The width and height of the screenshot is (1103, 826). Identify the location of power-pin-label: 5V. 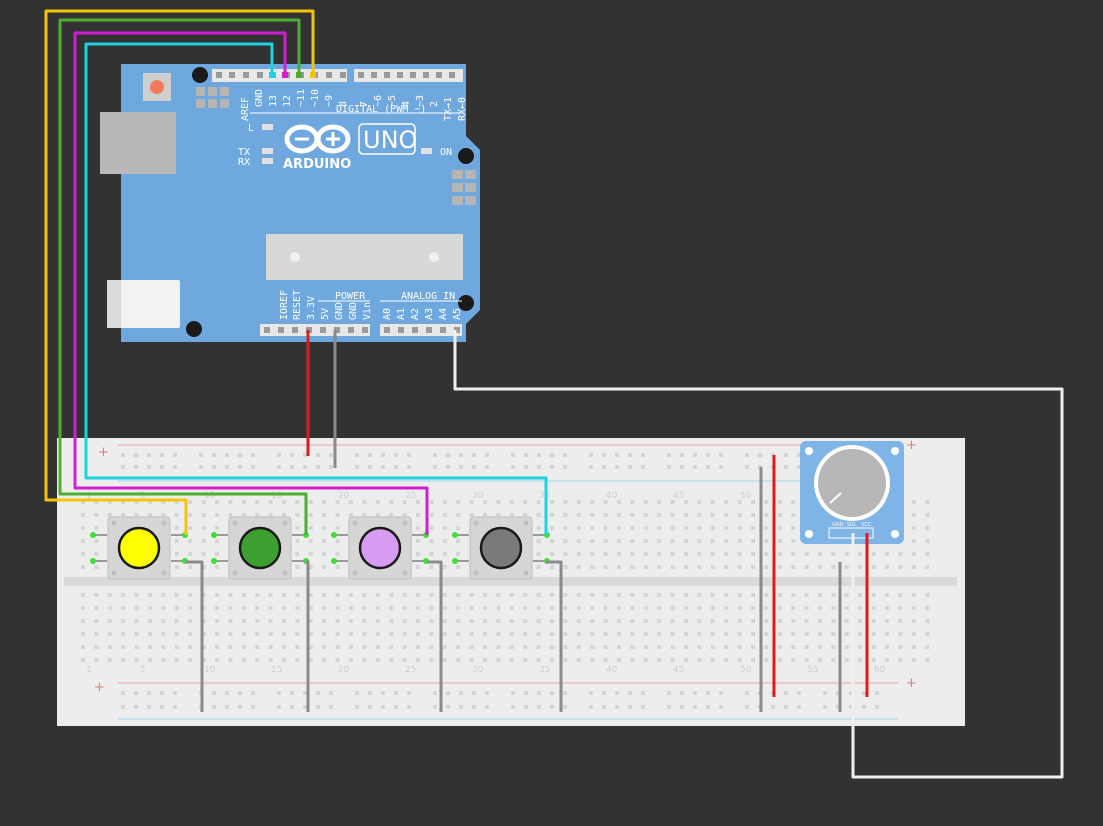
(325, 314).